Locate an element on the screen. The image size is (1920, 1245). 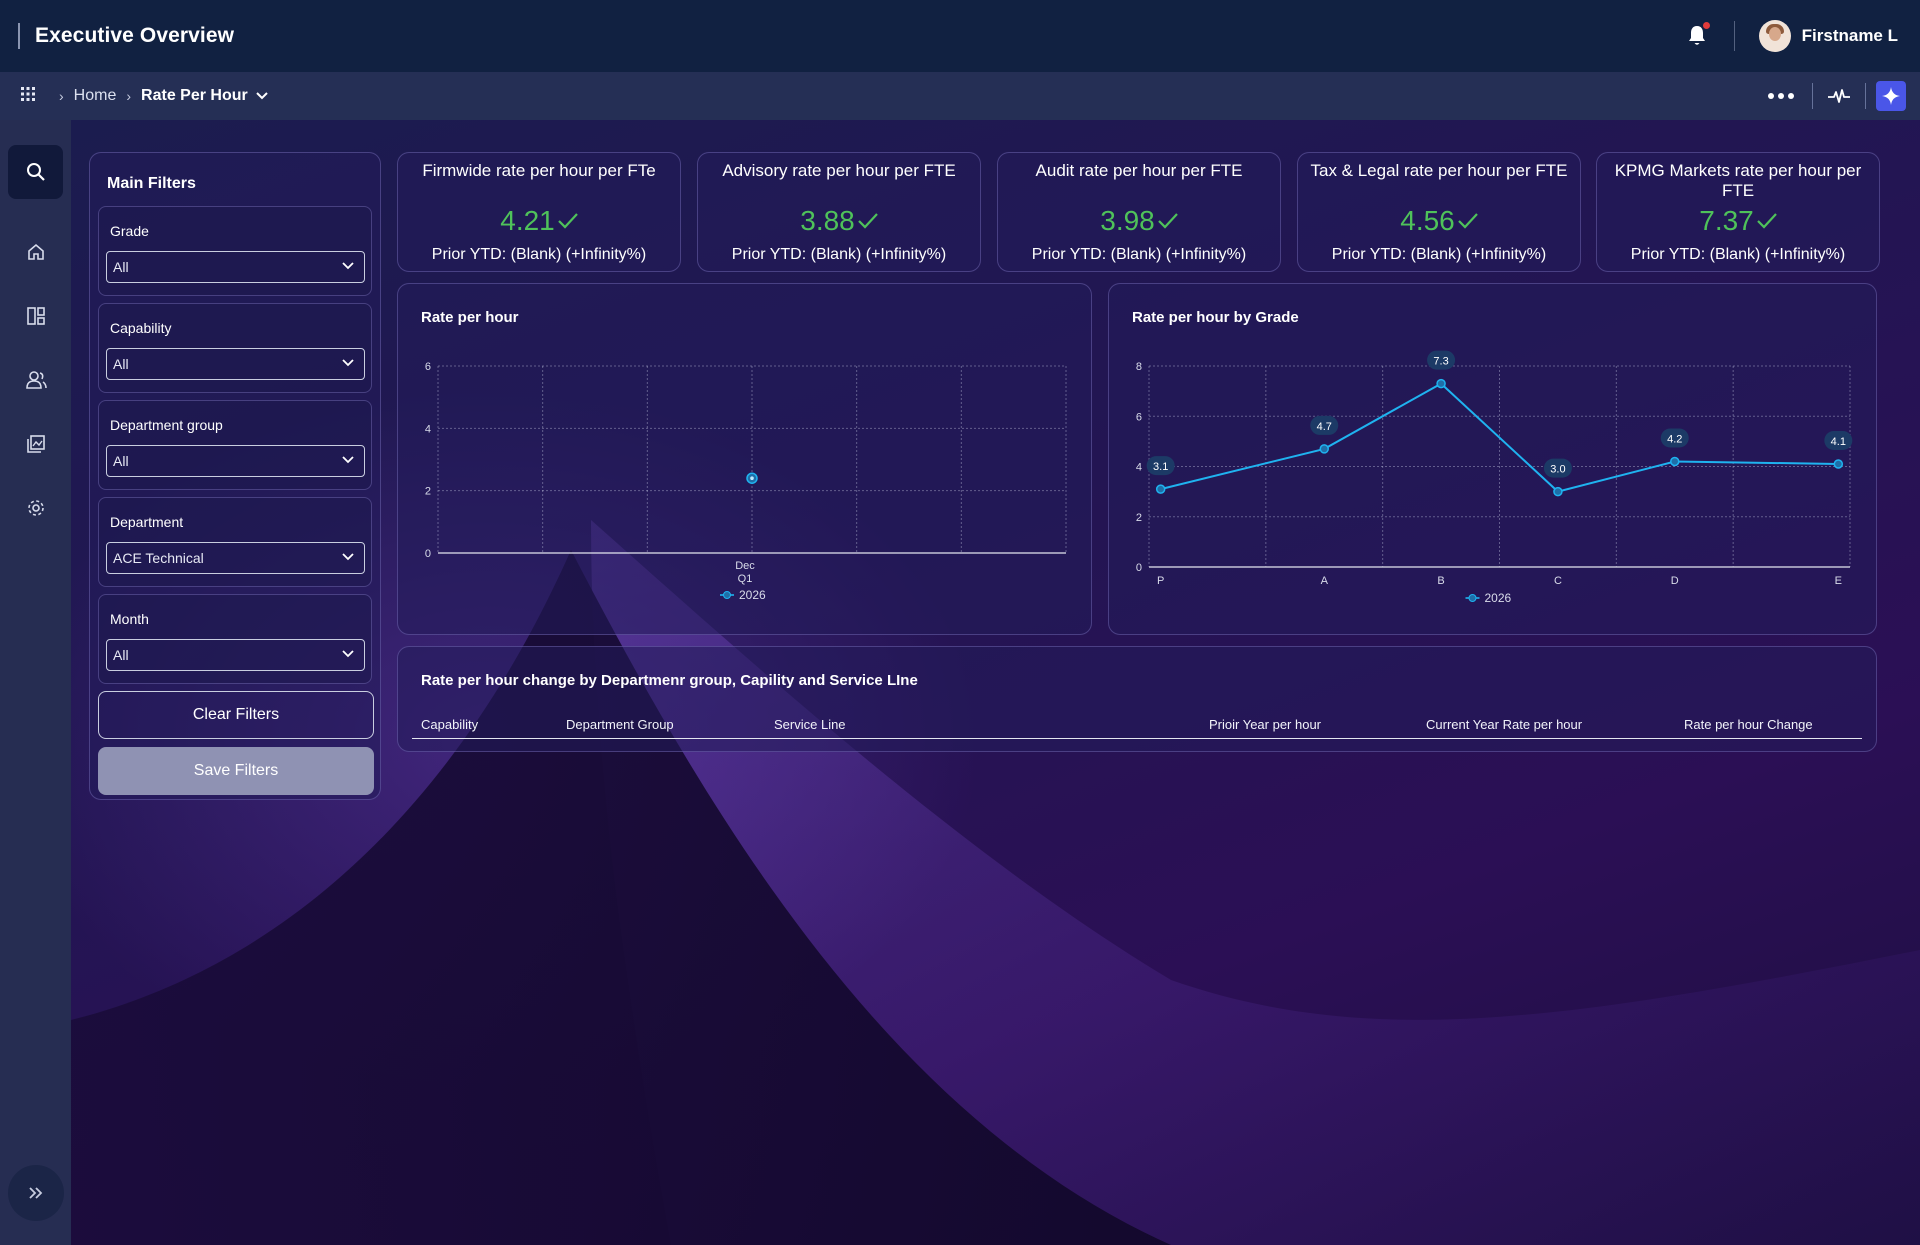
kpi-title: Advisory rate per hour per FTE is located at coordinates (839, 170).